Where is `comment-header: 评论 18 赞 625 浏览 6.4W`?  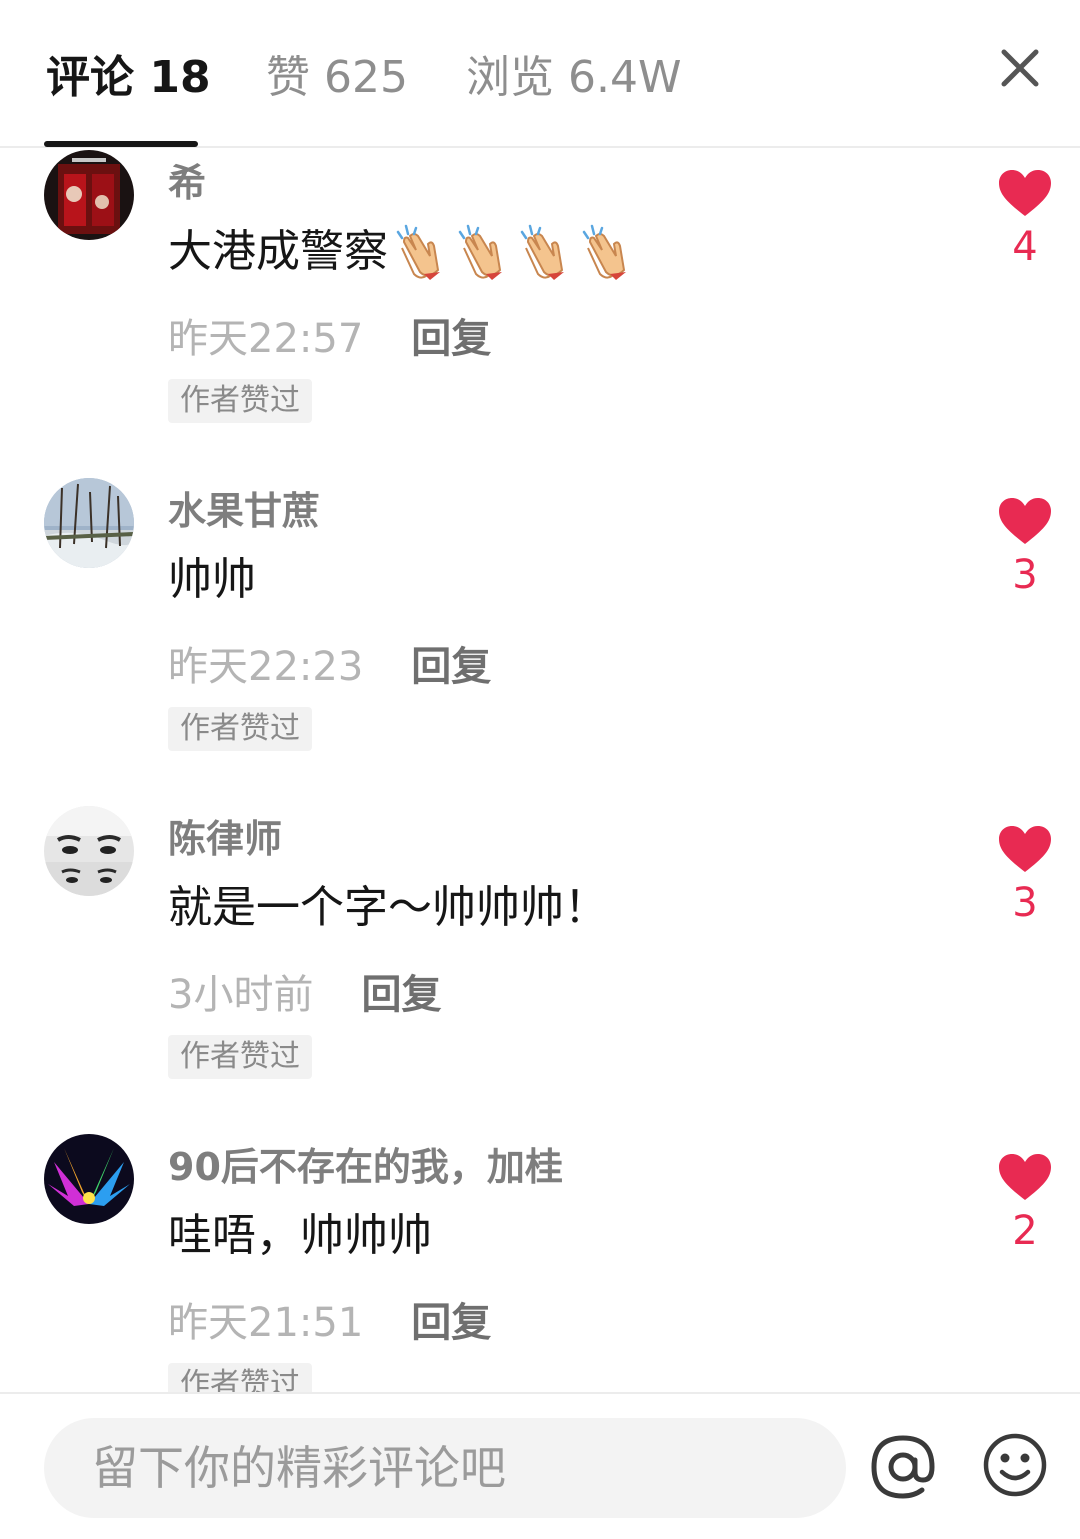 comment-header: 评论 18 赞 625 浏览 6.4W is located at coordinates (540, 74).